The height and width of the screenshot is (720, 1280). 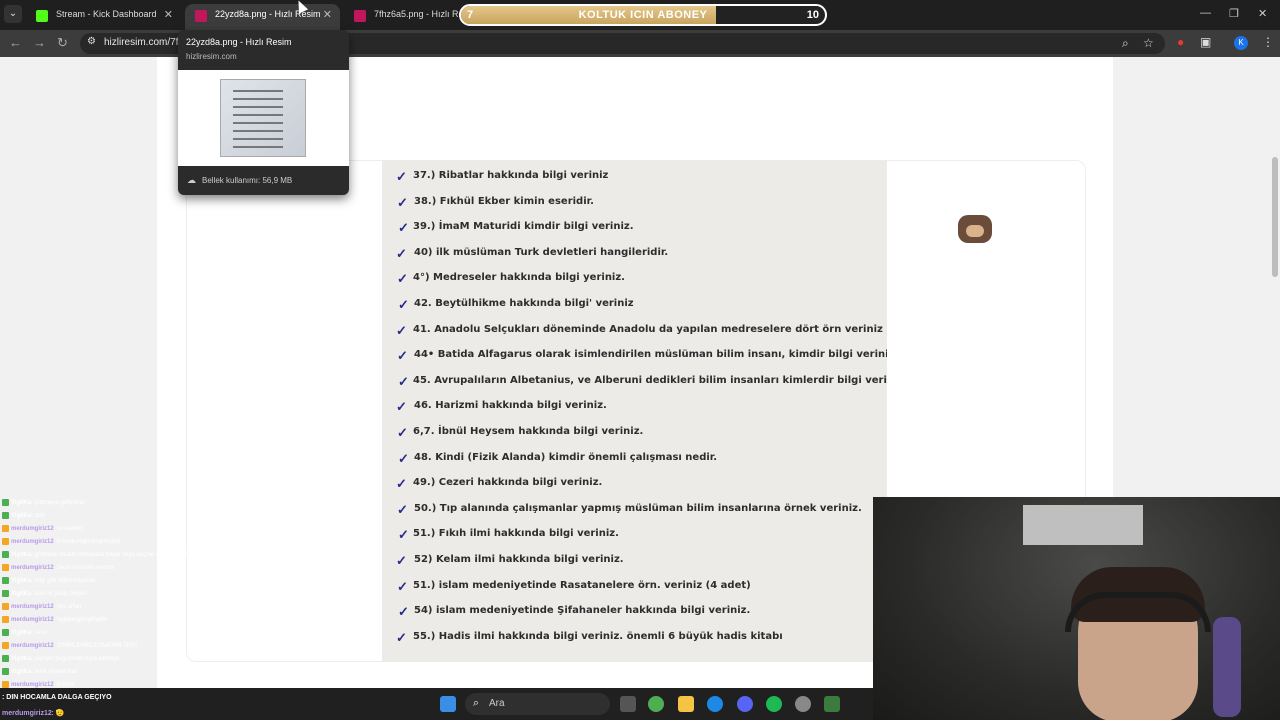 What do you see at coordinates (1125, 43) in the screenshot?
I see `zoom-icon: ⌕` at bounding box center [1125, 43].